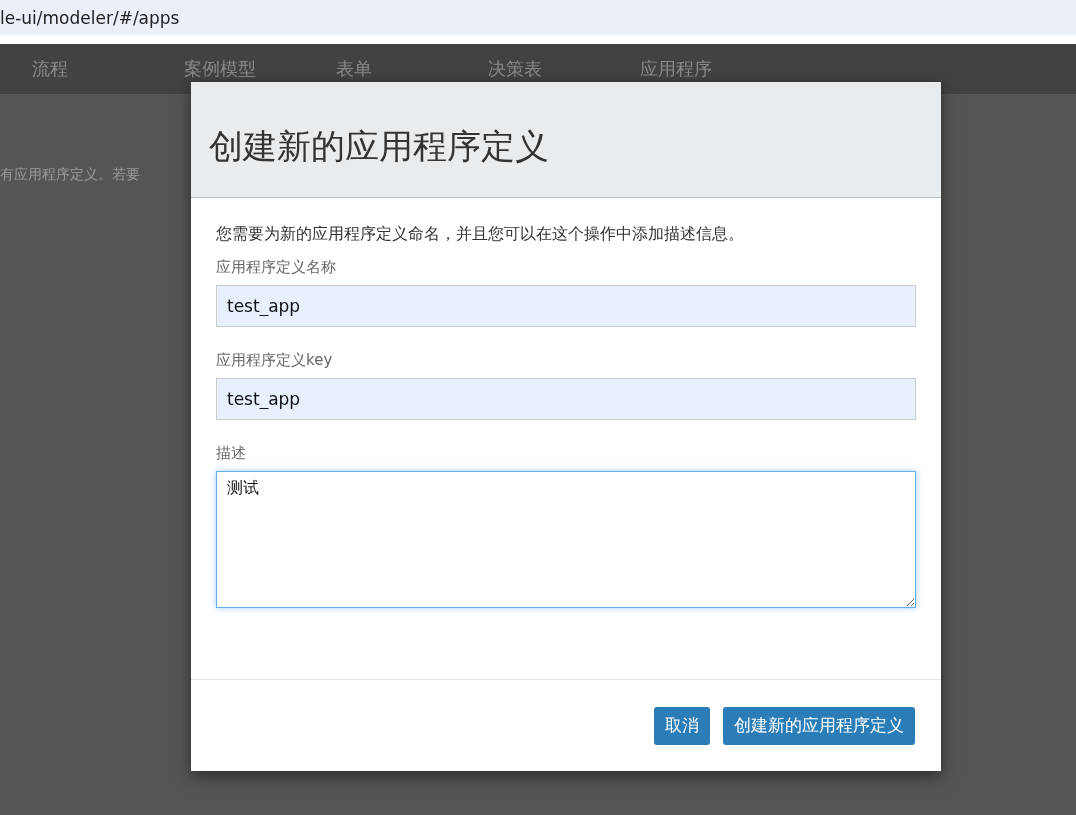 The height and width of the screenshot is (815, 1076). What do you see at coordinates (260, 69) in the screenshot?
I see `nav-item: 案例模型` at bounding box center [260, 69].